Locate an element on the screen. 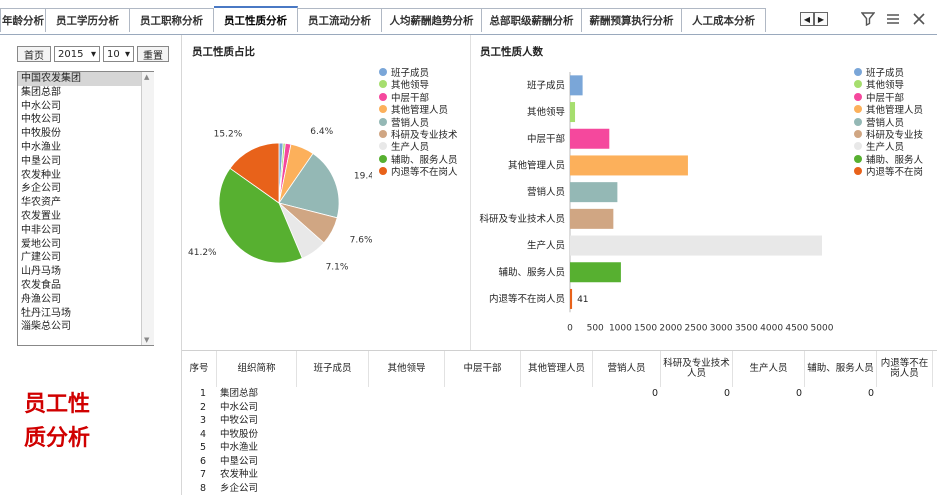  tab-scroll-buttons: ◀ ▶ is located at coordinates (814, 19).